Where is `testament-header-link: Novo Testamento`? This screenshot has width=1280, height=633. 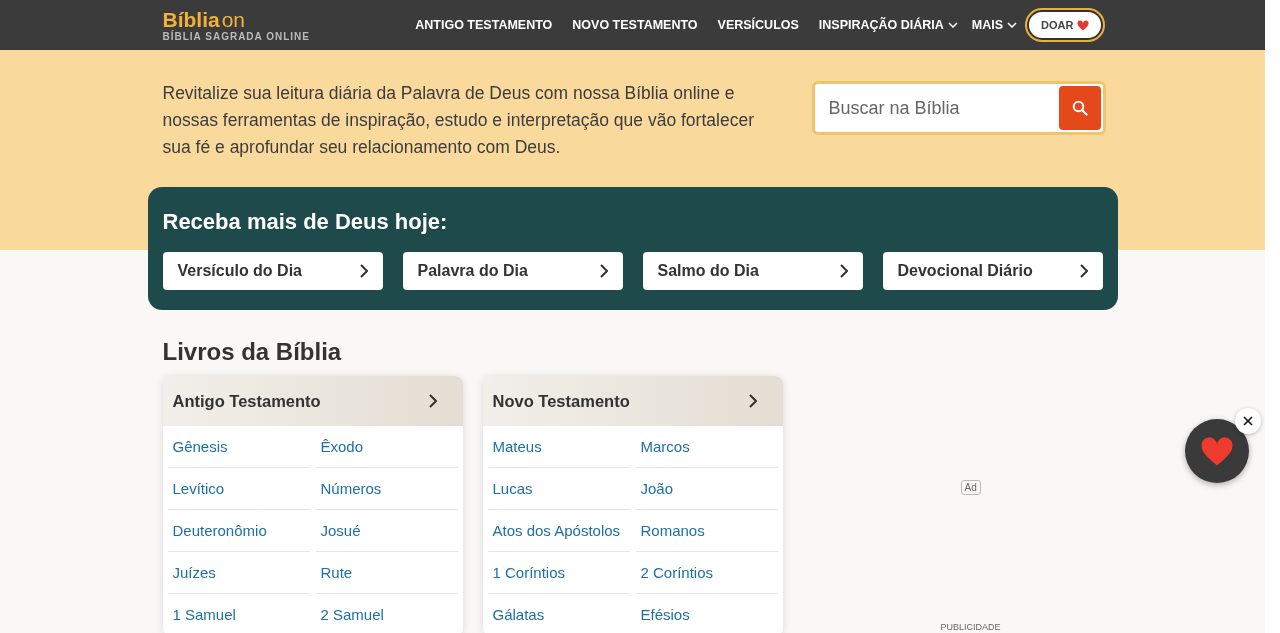
testament-header-link: Novo Testamento is located at coordinates (632, 401).